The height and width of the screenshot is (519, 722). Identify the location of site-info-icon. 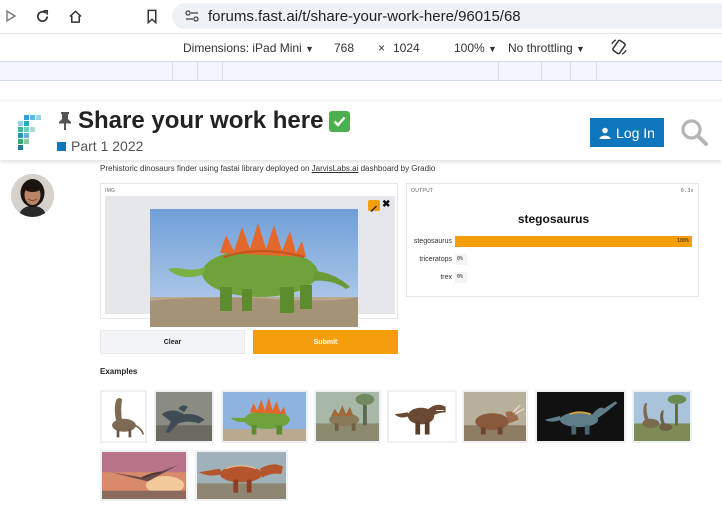
(192, 18).